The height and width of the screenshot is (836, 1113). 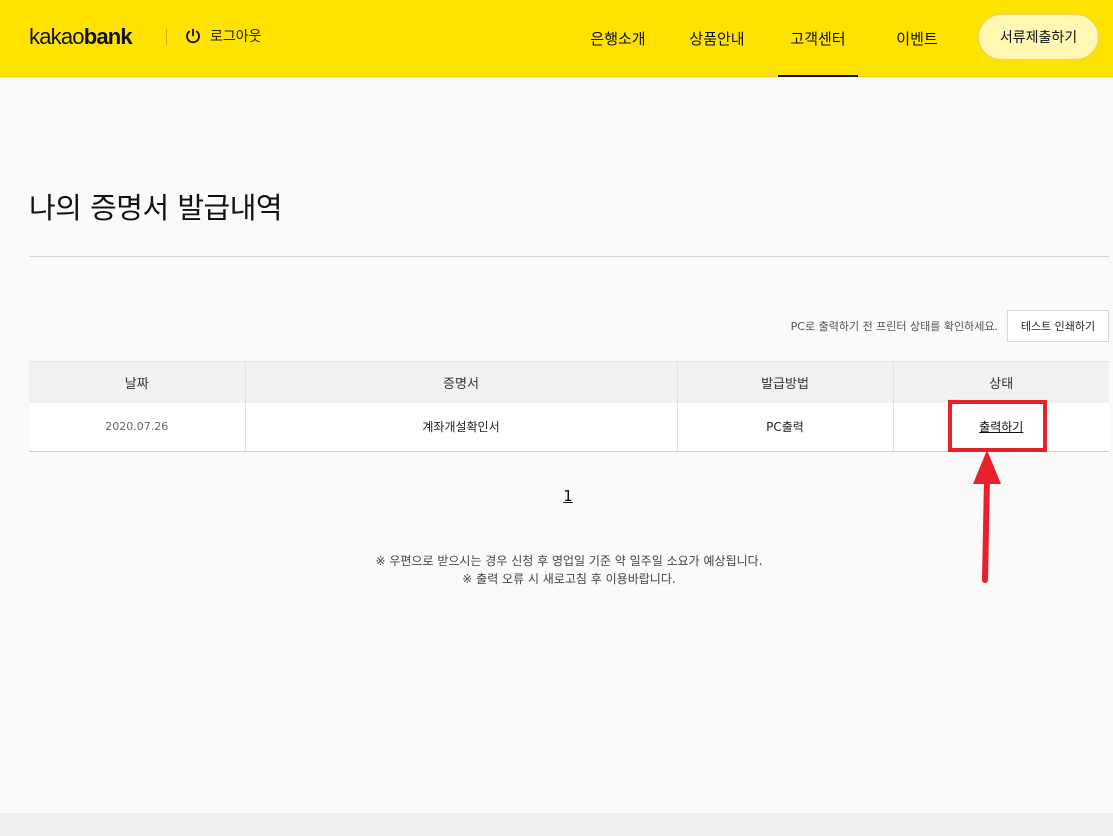 What do you see at coordinates (784, 427) in the screenshot?
I see `cell-method: PC출력` at bounding box center [784, 427].